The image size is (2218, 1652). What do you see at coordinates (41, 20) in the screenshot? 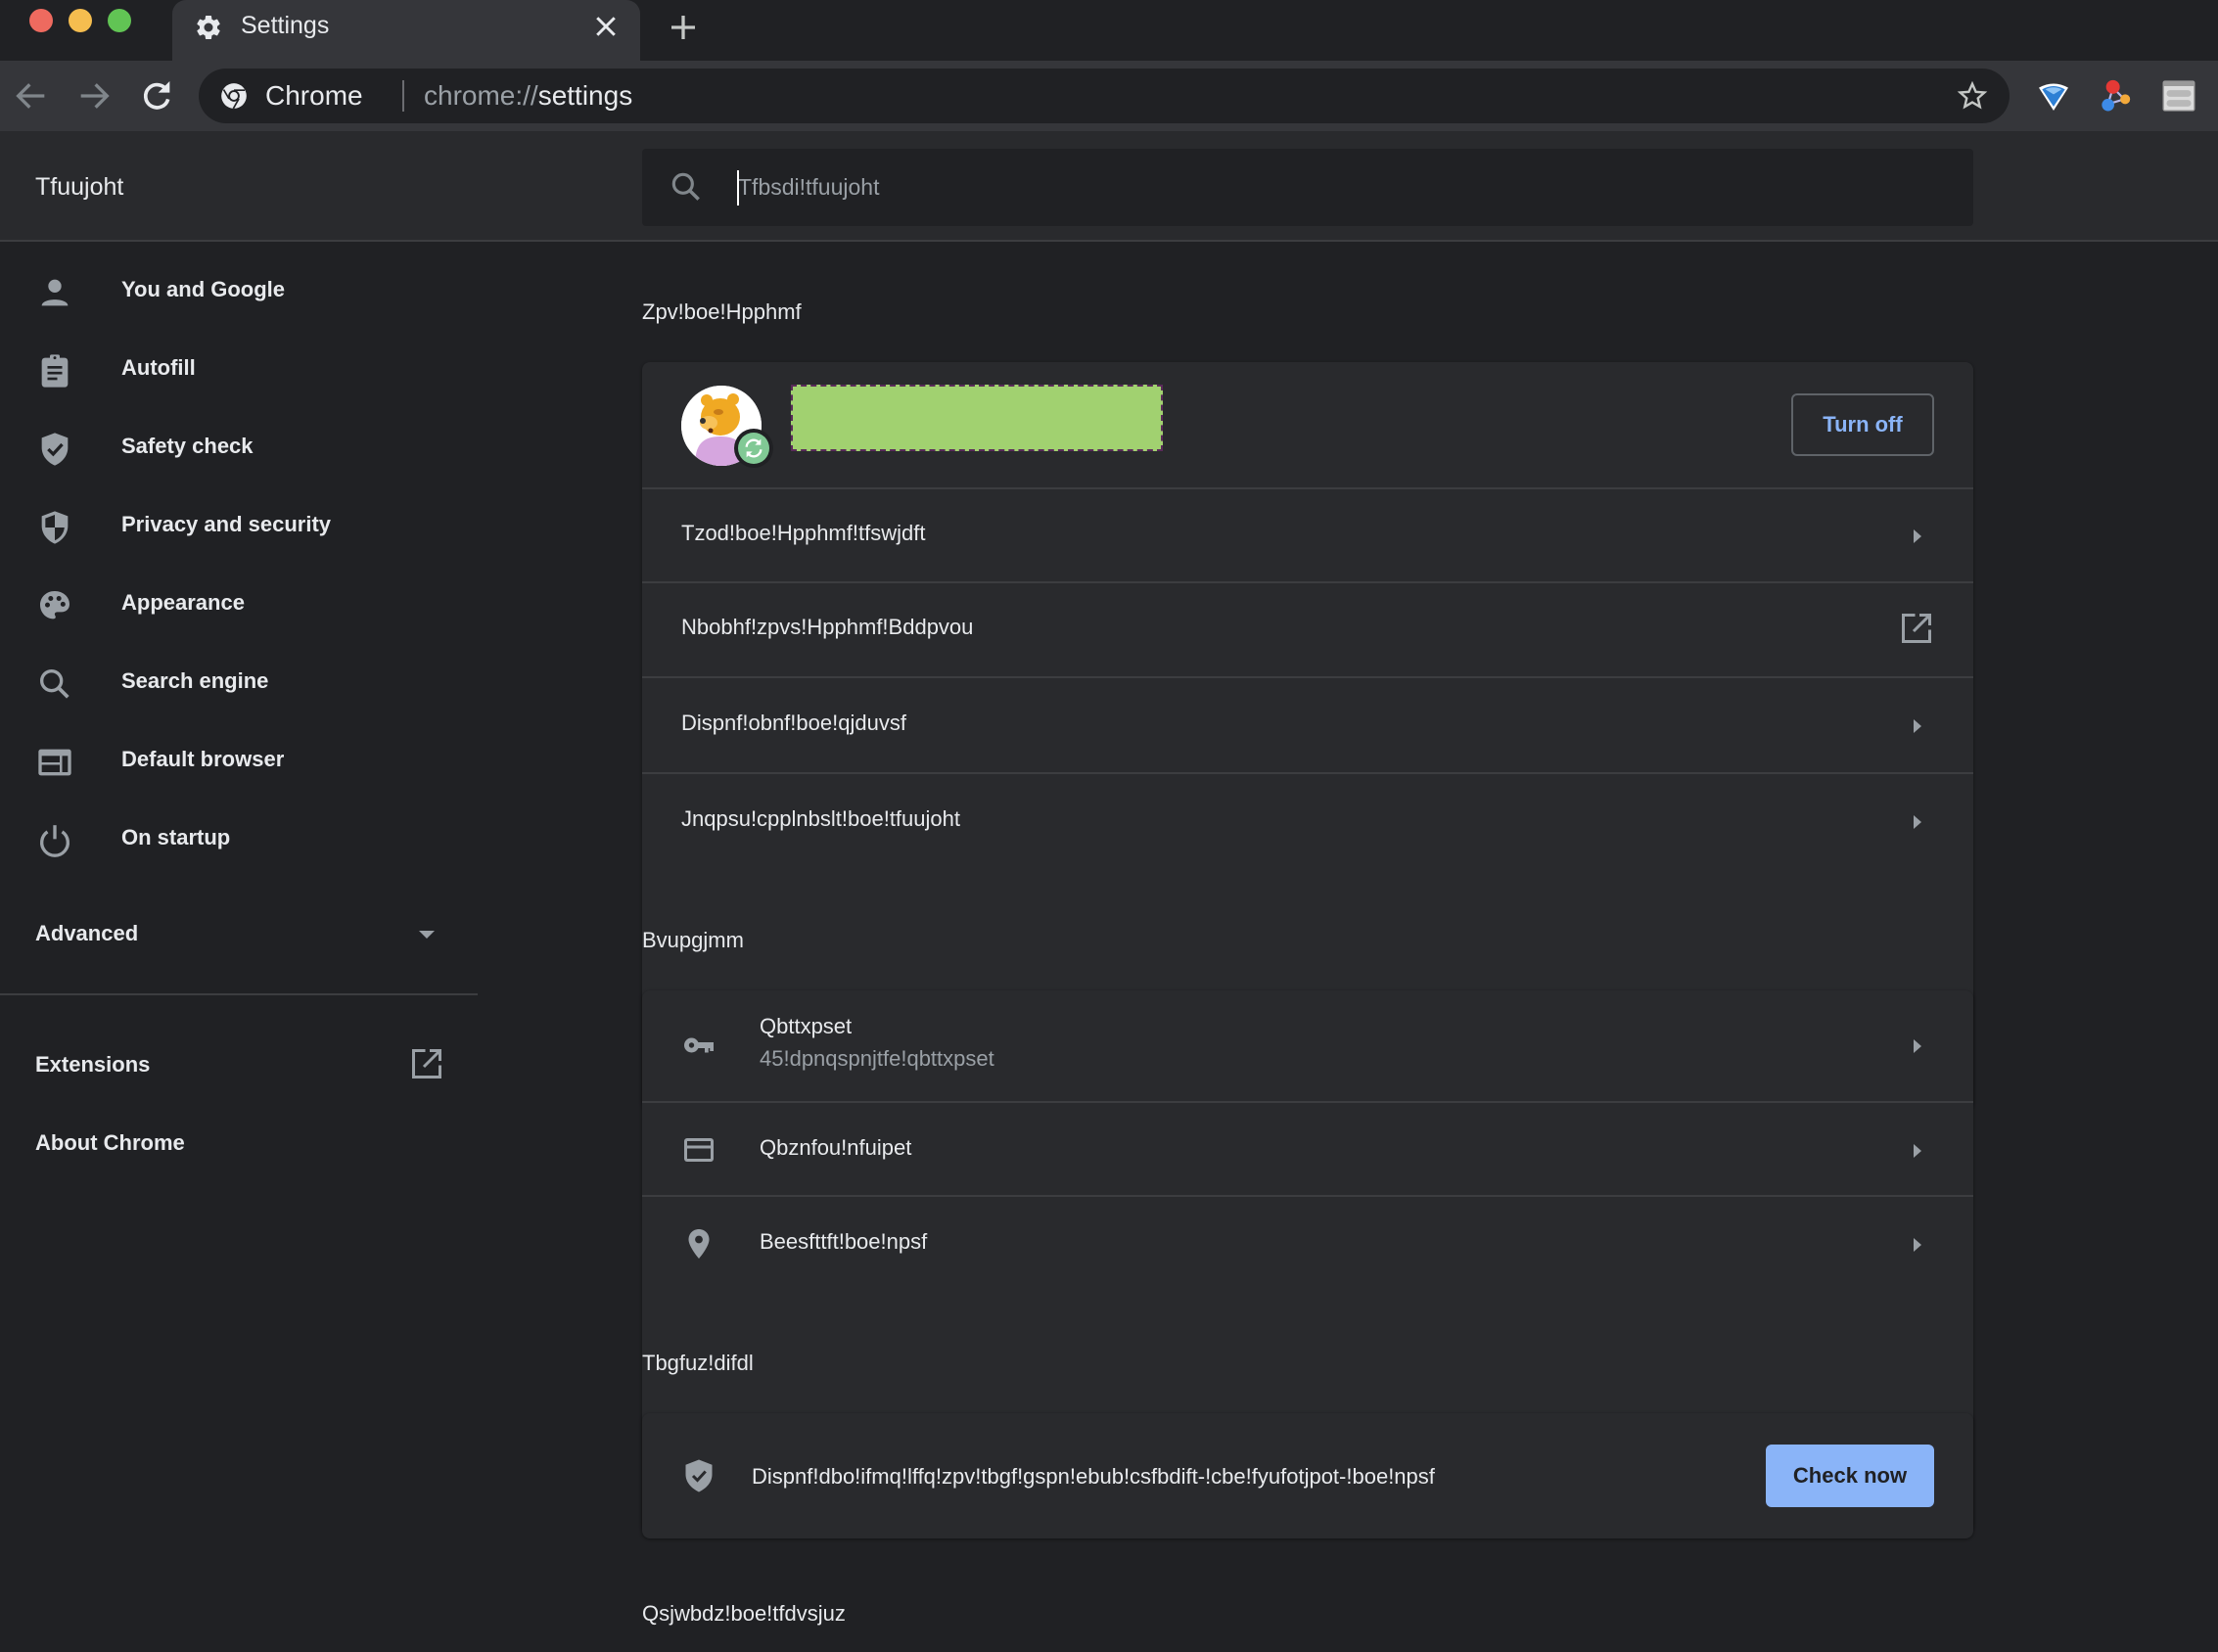
I see `close-window-button` at bounding box center [41, 20].